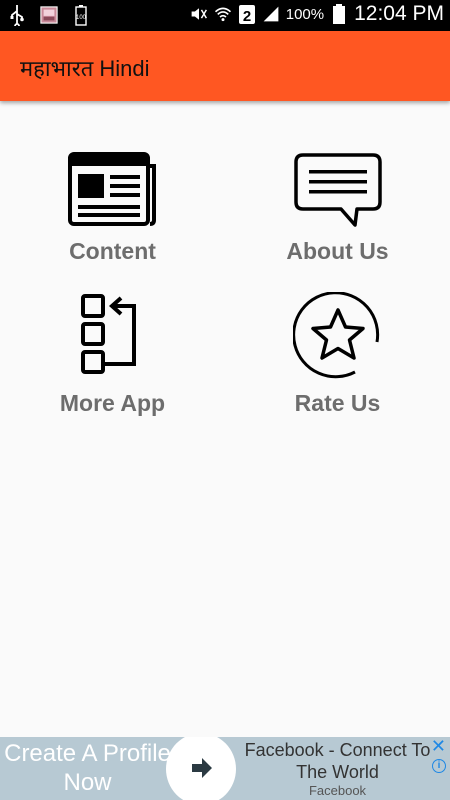 The image size is (450, 800). I want to click on more-app-button: More App, so click(112, 354).